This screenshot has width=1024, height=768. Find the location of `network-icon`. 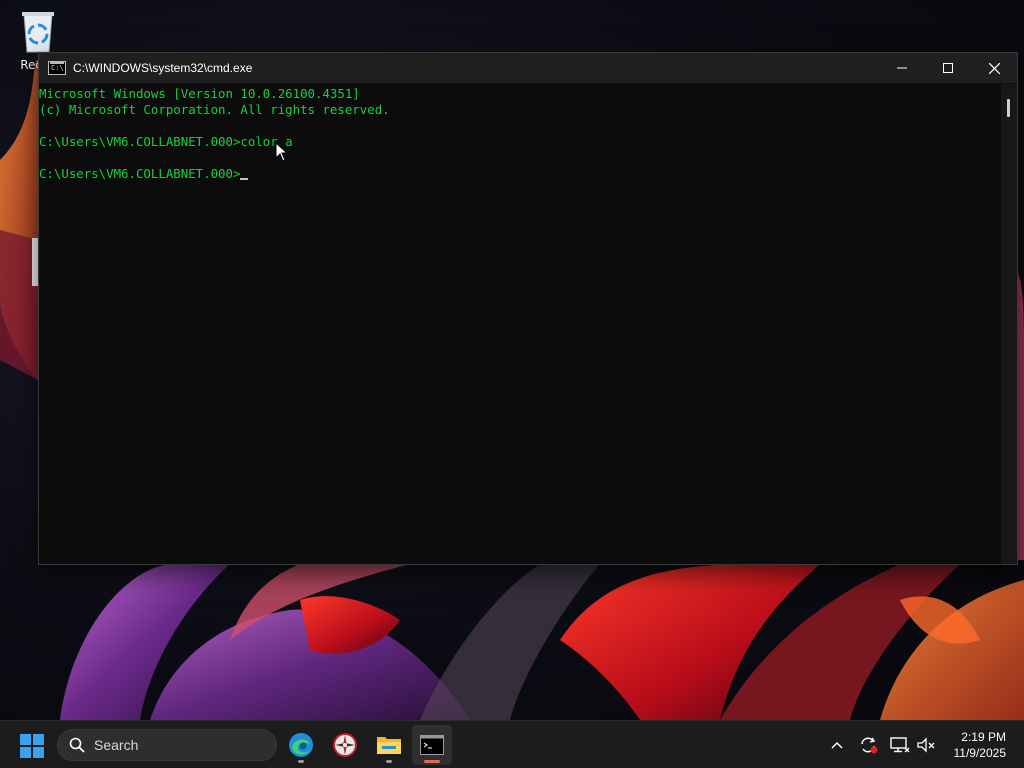

network-icon is located at coordinates (900, 745).